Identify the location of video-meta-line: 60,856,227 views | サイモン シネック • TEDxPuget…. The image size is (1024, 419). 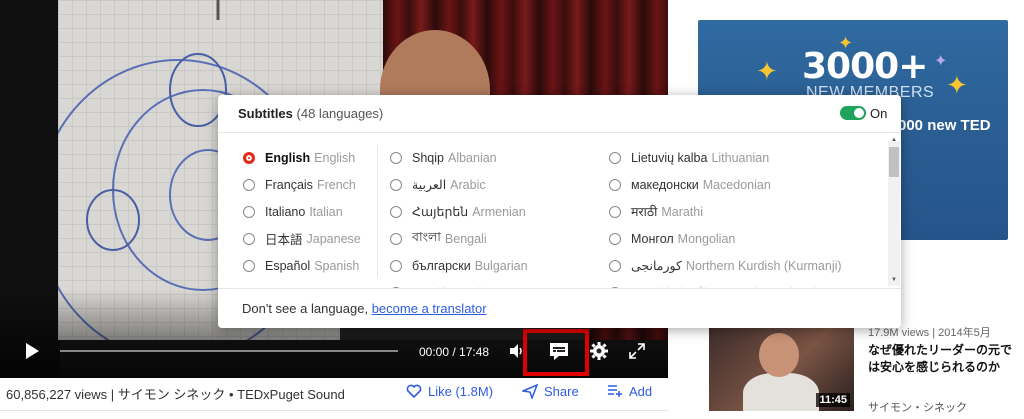
(175, 394).